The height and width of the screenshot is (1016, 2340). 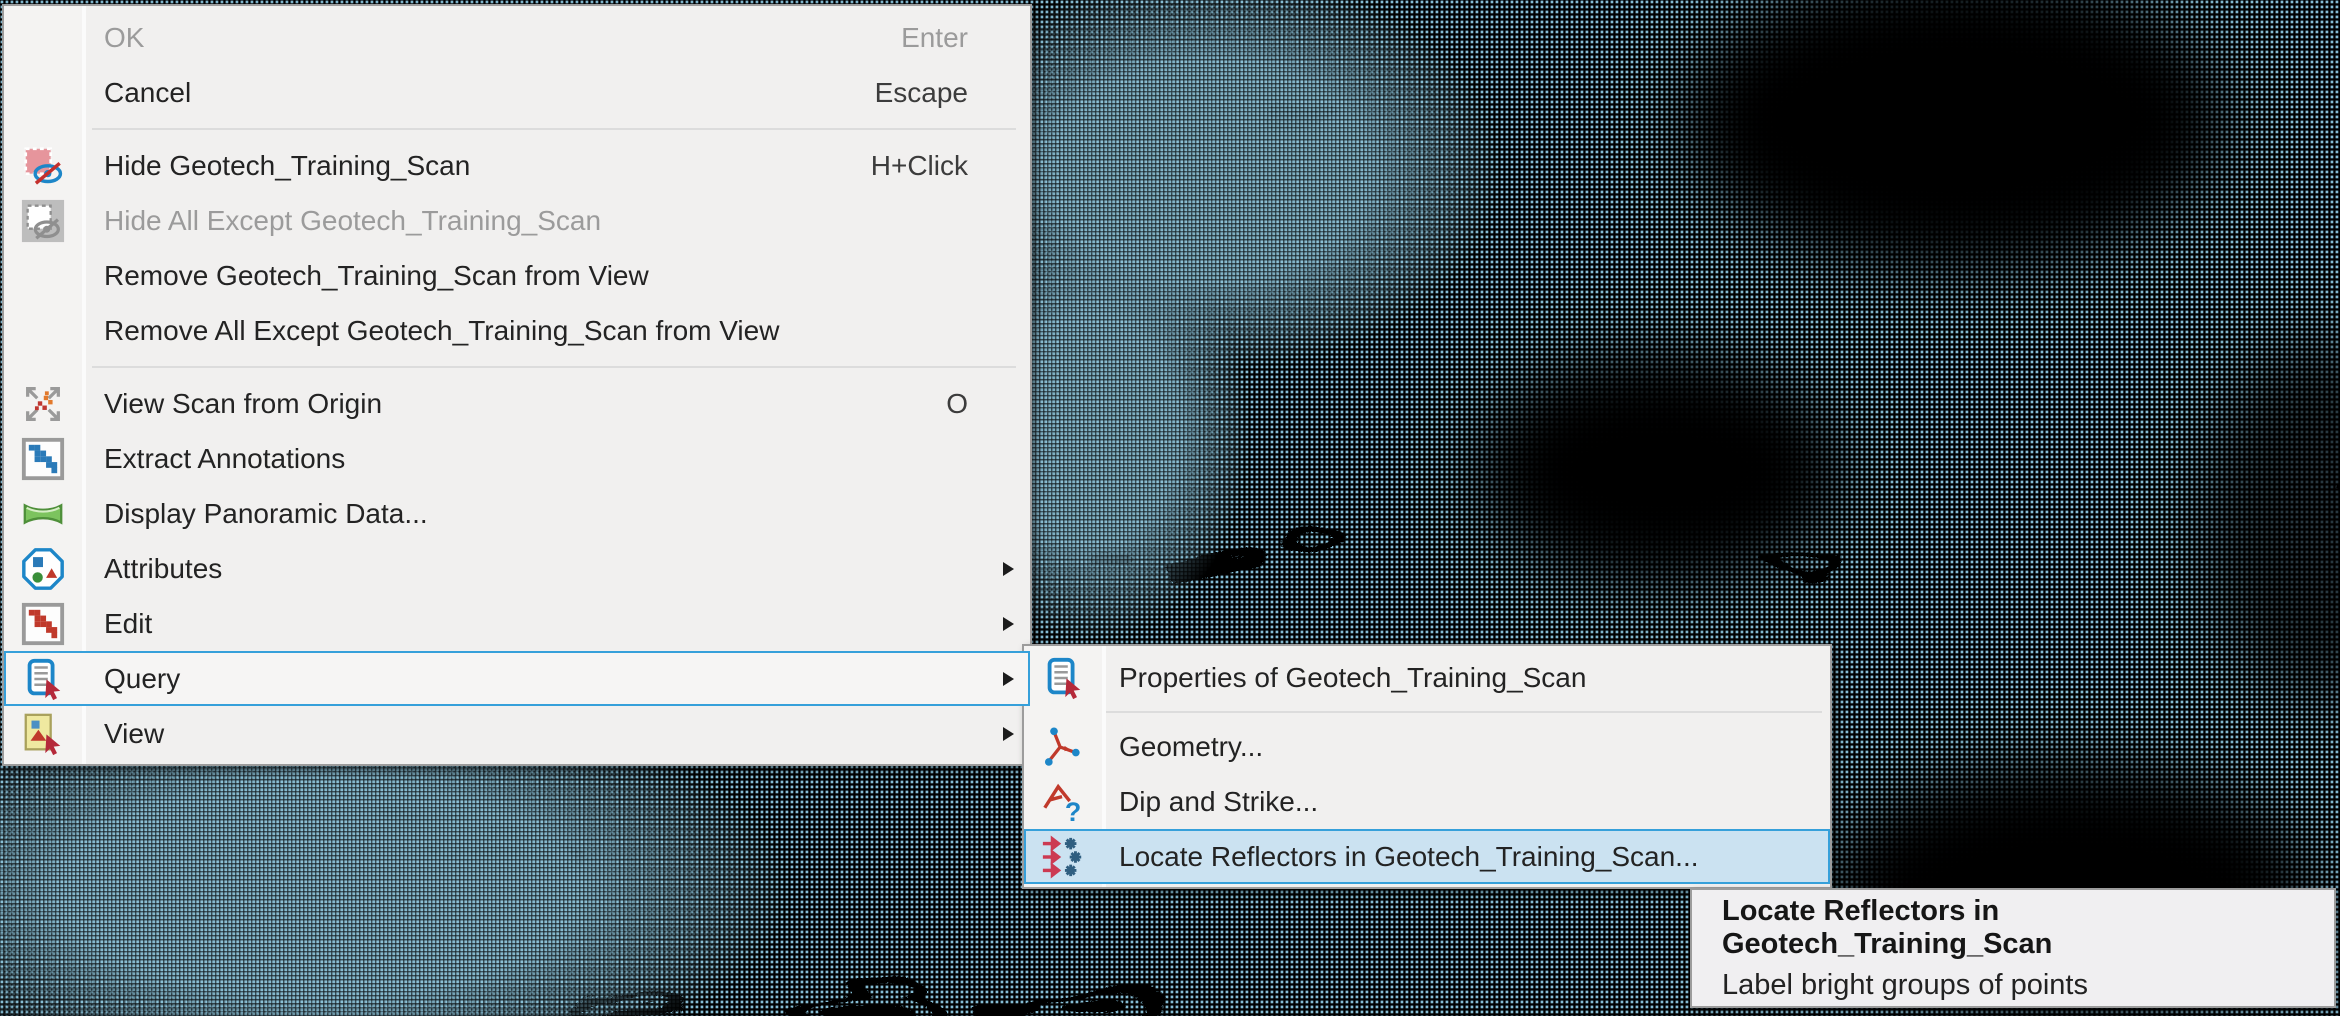 What do you see at coordinates (43, 679) in the screenshot?
I see `query-icon` at bounding box center [43, 679].